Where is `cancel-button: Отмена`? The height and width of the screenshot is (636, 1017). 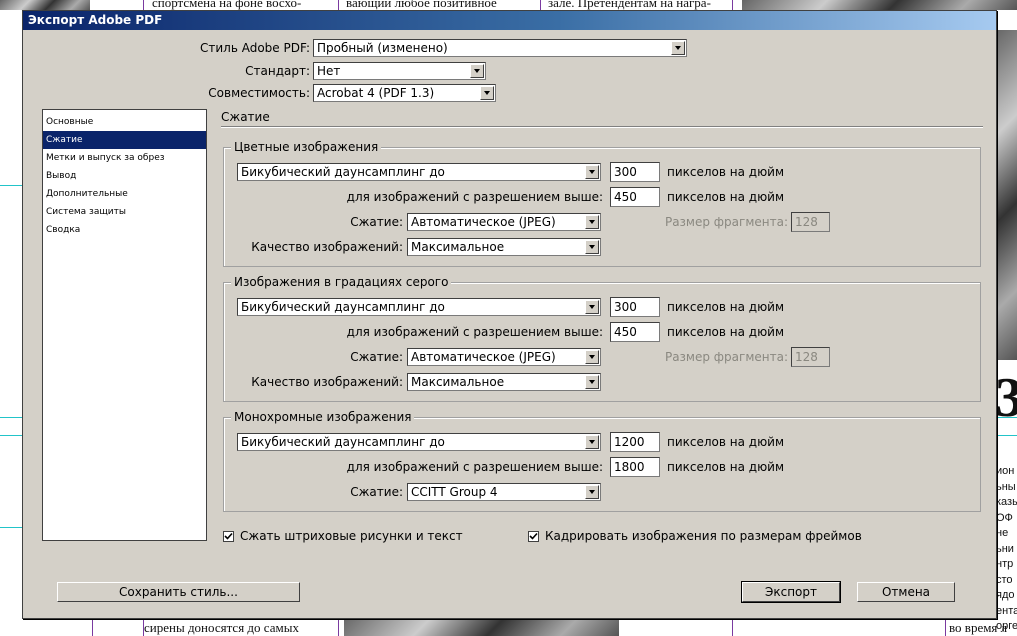 cancel-button: Отмена is located at coordinates (906, 592).